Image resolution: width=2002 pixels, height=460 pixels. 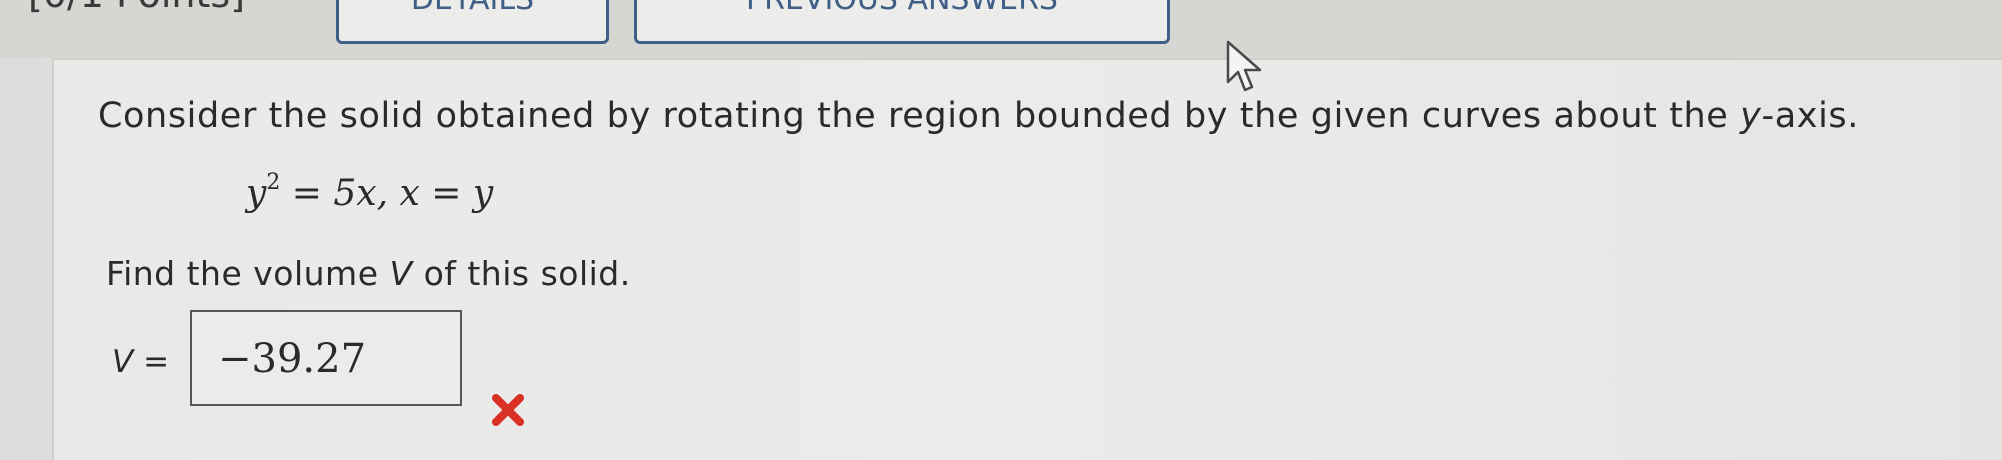 What do you see at coordinates (902, 8) in the screenshot?
I see `previous-answers-button-label: PREVIOUS ANSWERS` at bounding box center [902, 8].